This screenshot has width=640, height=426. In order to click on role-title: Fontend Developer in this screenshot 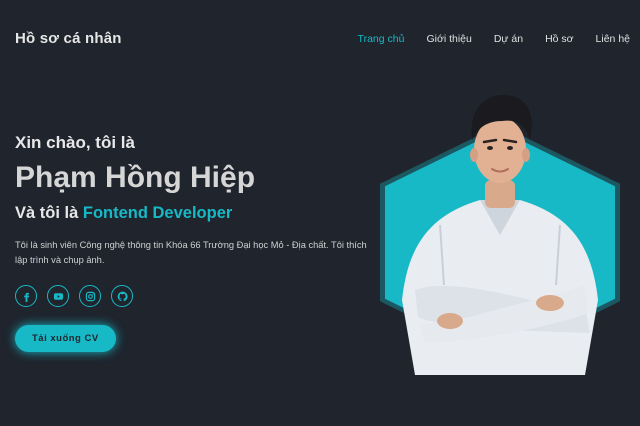, I will do `click(157, 213)`.